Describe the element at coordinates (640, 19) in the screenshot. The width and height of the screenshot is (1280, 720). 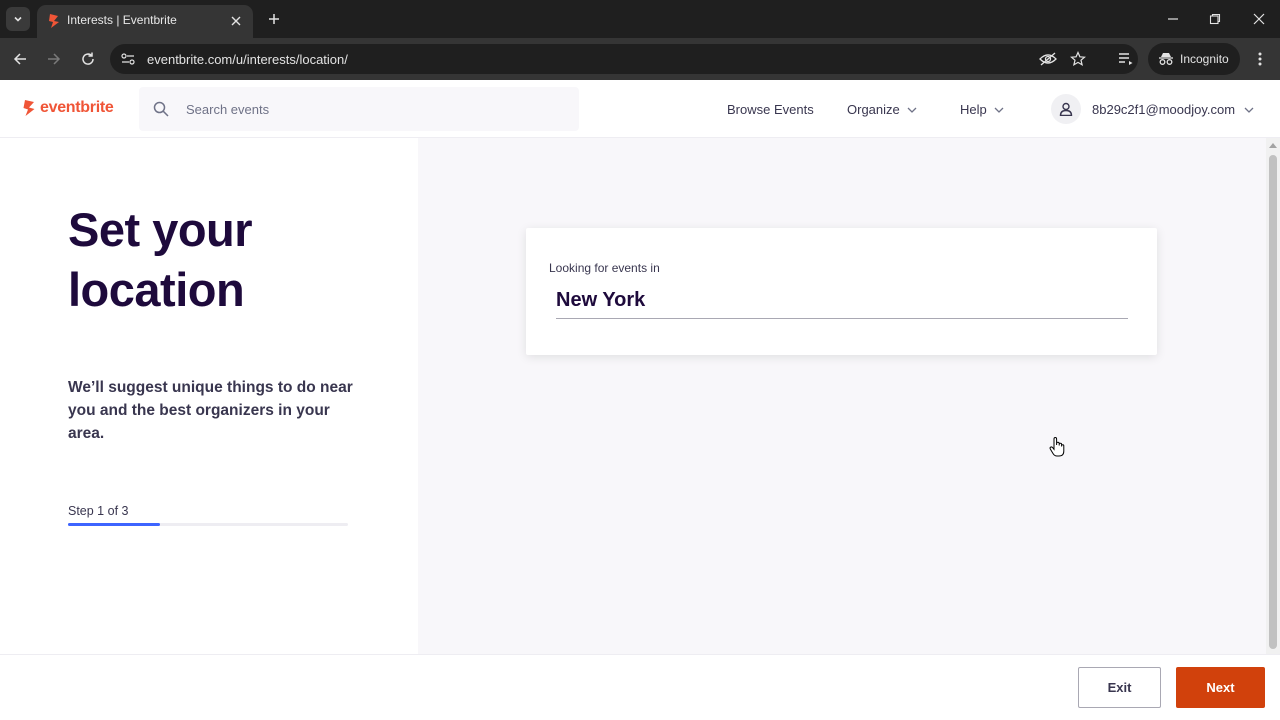
I see `browser-tabstrip: Interests | Eventbrite` at that location.